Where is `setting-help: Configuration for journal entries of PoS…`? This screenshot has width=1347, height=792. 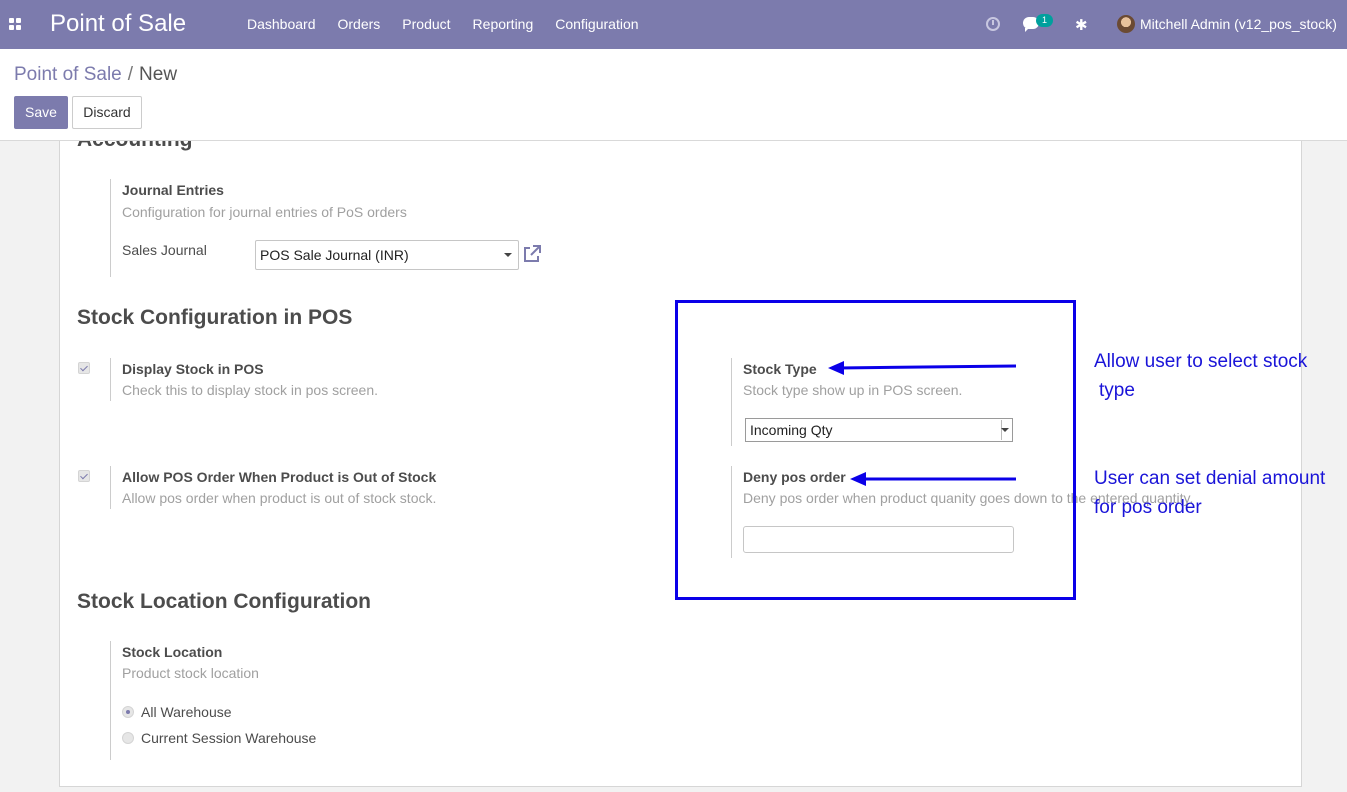
setting-help: Configuration for journal entries of PoS… is located at coordinates (264, 212).